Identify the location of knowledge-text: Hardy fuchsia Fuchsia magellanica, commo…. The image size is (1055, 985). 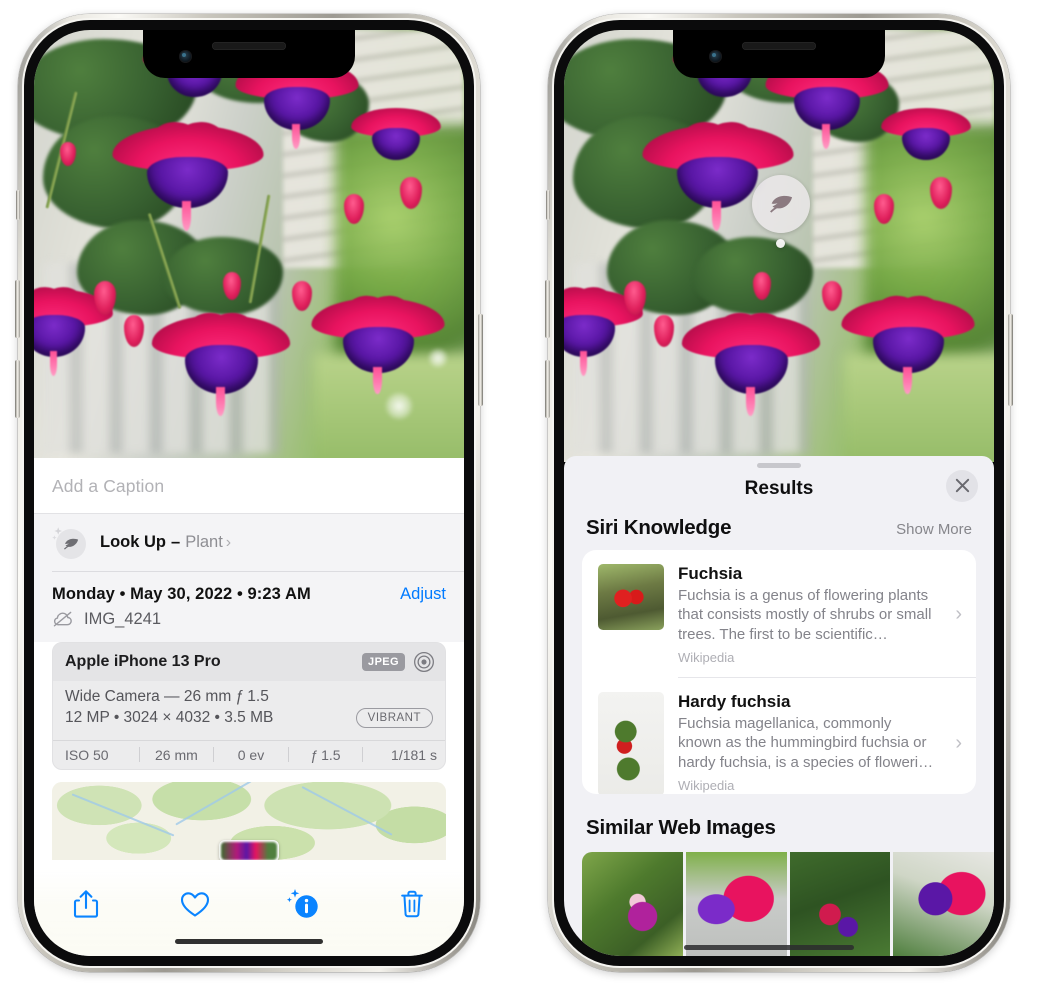
(807, 743).